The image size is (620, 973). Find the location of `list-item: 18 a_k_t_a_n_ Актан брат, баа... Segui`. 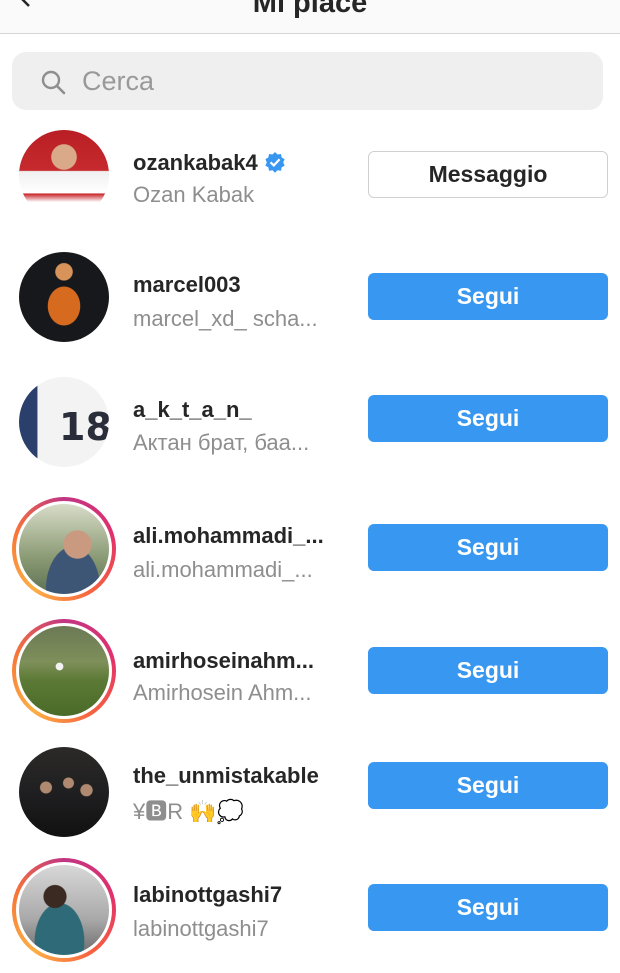

list-item: 18 a_k_t_a_n_ Актан брат, баа... Segui is located at coordinates (310, 425).